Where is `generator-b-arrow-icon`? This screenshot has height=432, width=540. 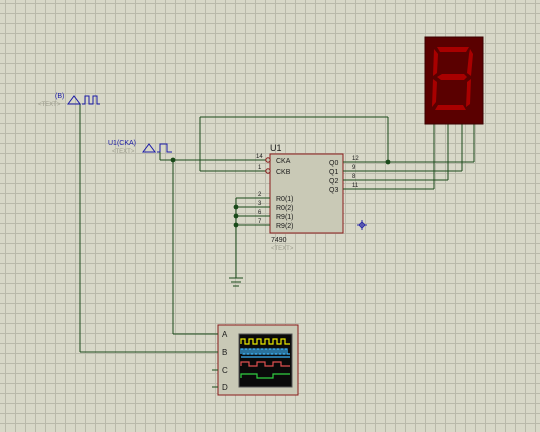 generator-b-arrow-icon is located at coordinates (74, 100).